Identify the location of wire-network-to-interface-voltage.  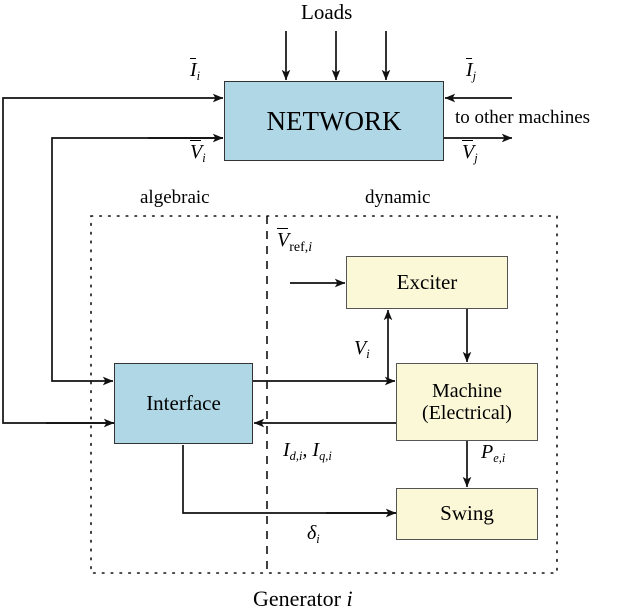
(137, 261).